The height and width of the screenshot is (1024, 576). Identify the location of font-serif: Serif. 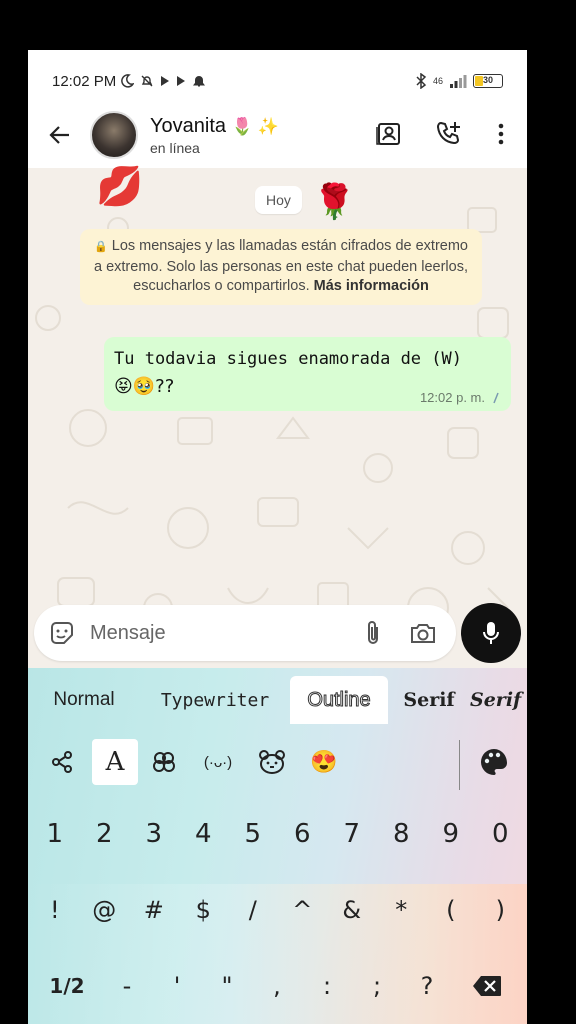
(429, 700).